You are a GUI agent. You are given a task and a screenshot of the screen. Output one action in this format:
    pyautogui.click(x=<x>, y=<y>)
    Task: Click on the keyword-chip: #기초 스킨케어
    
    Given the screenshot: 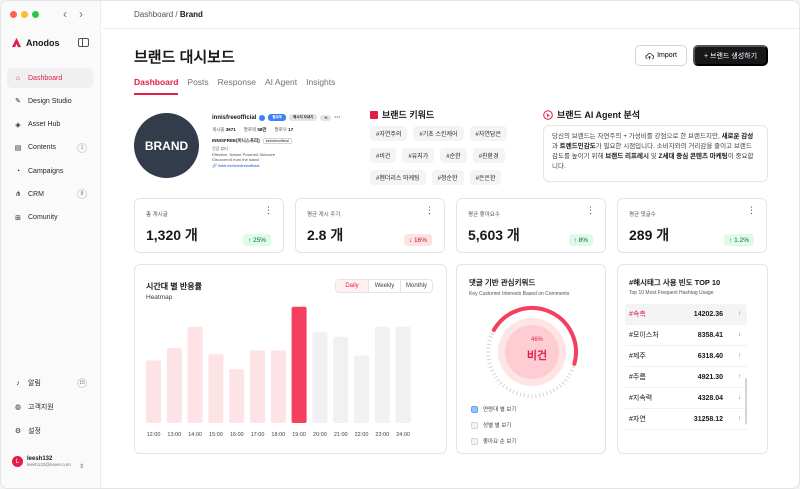 What is the action you would take?
    pyautogui.click(x=438, y=133)
    